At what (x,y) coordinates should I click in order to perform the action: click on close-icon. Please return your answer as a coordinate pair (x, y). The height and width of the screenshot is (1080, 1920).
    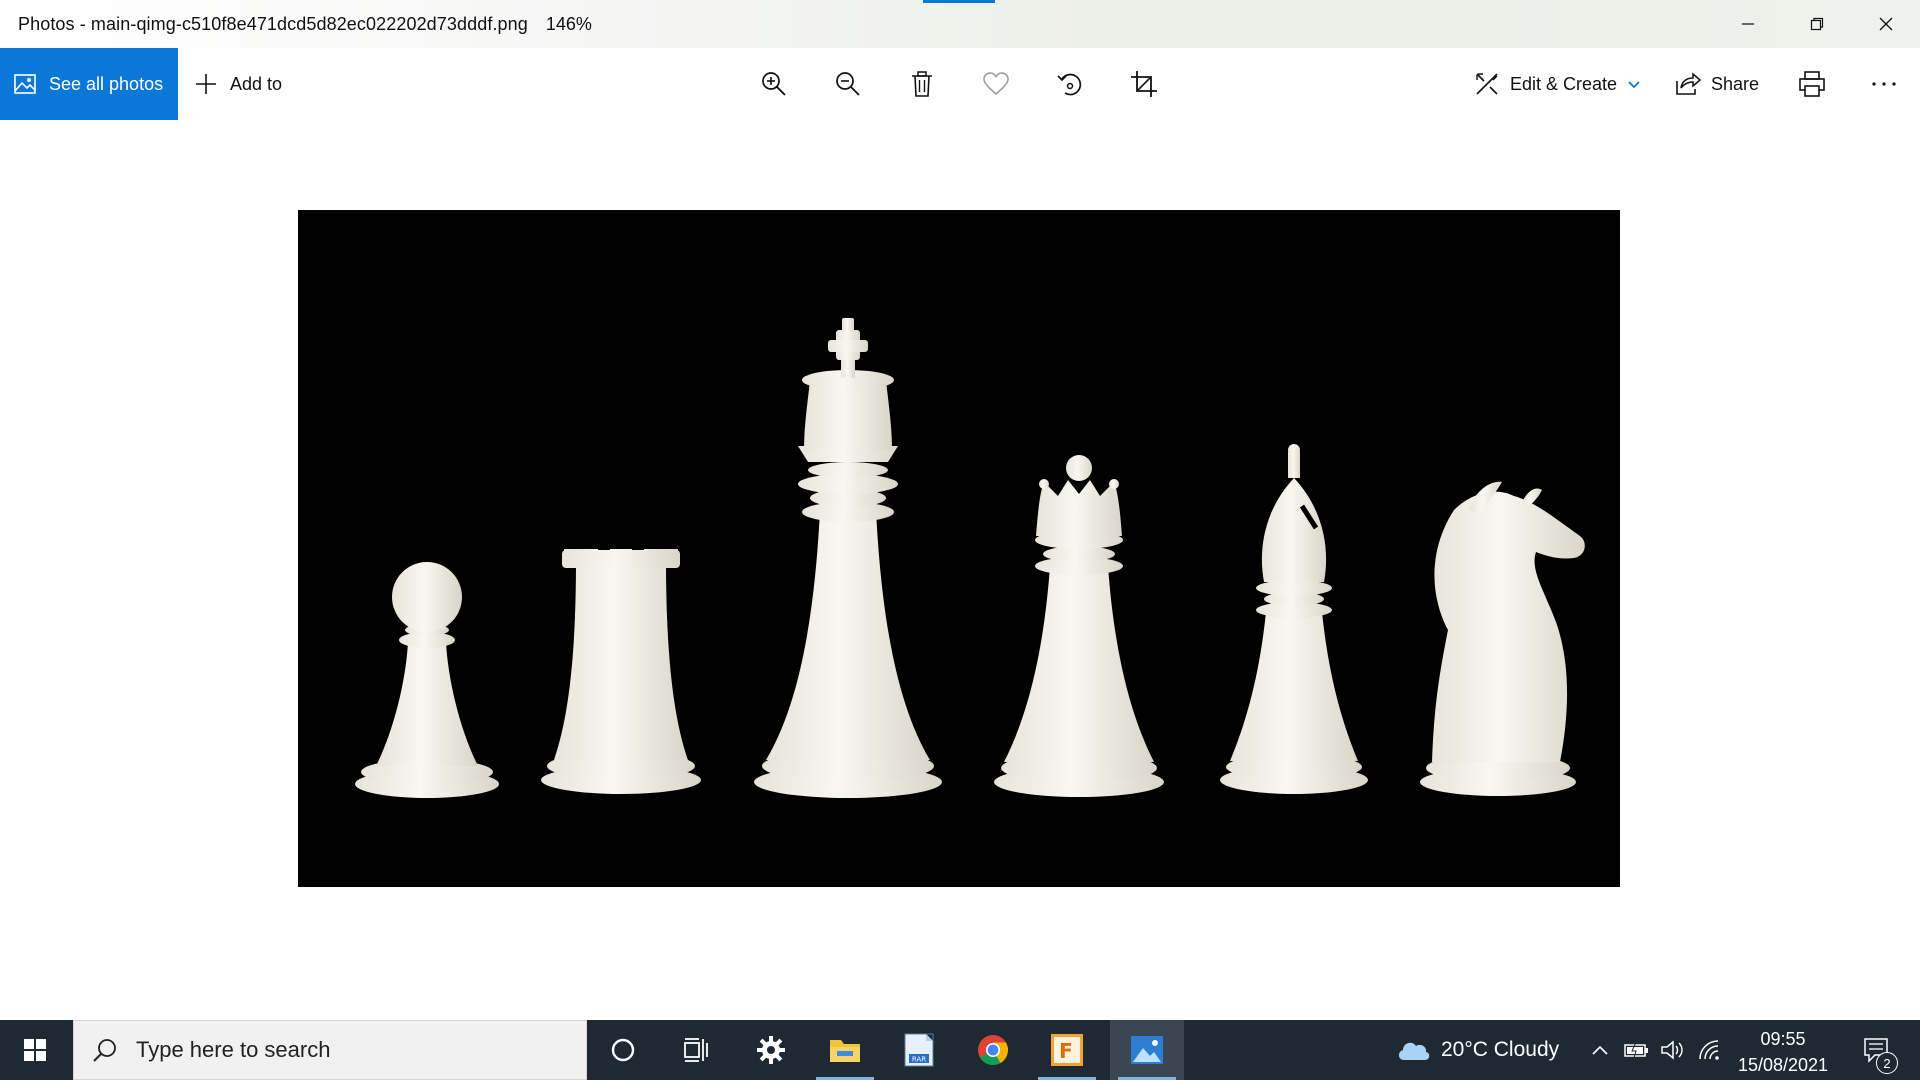
    Looking at the image, I should click on (1885, 24).